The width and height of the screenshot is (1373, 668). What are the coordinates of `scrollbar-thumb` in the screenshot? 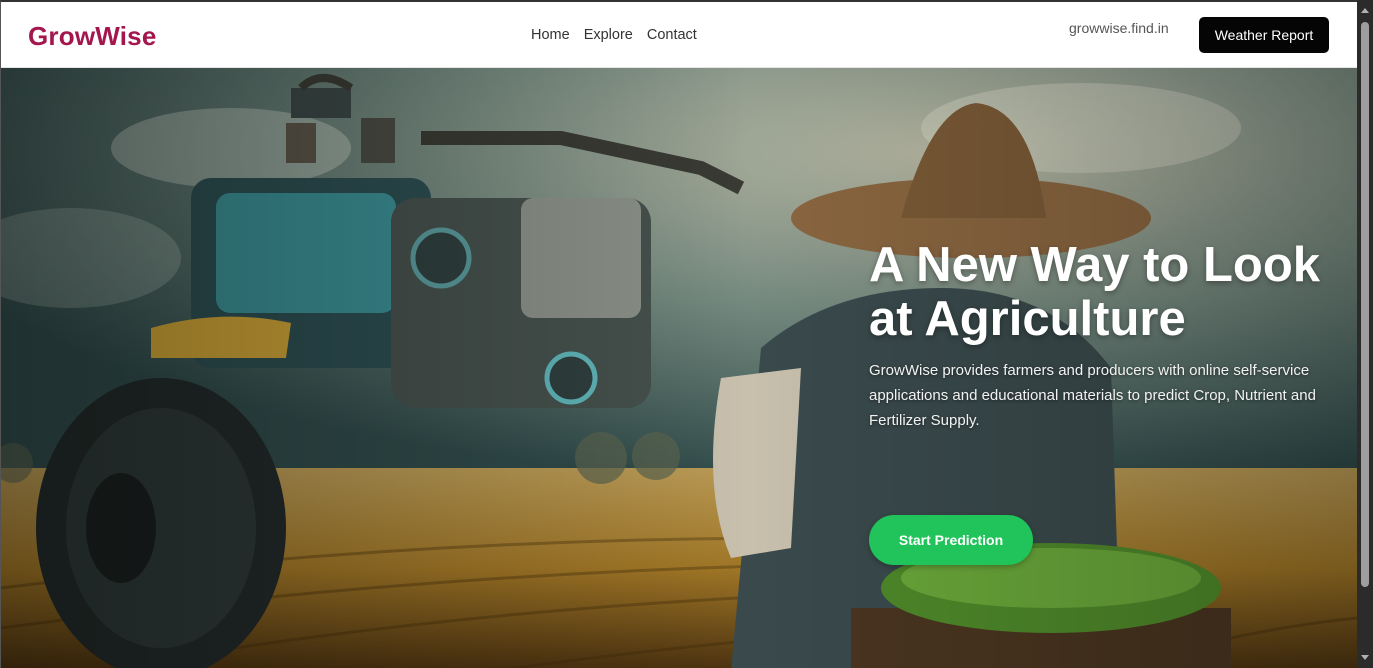 It's located at (1365, 304).